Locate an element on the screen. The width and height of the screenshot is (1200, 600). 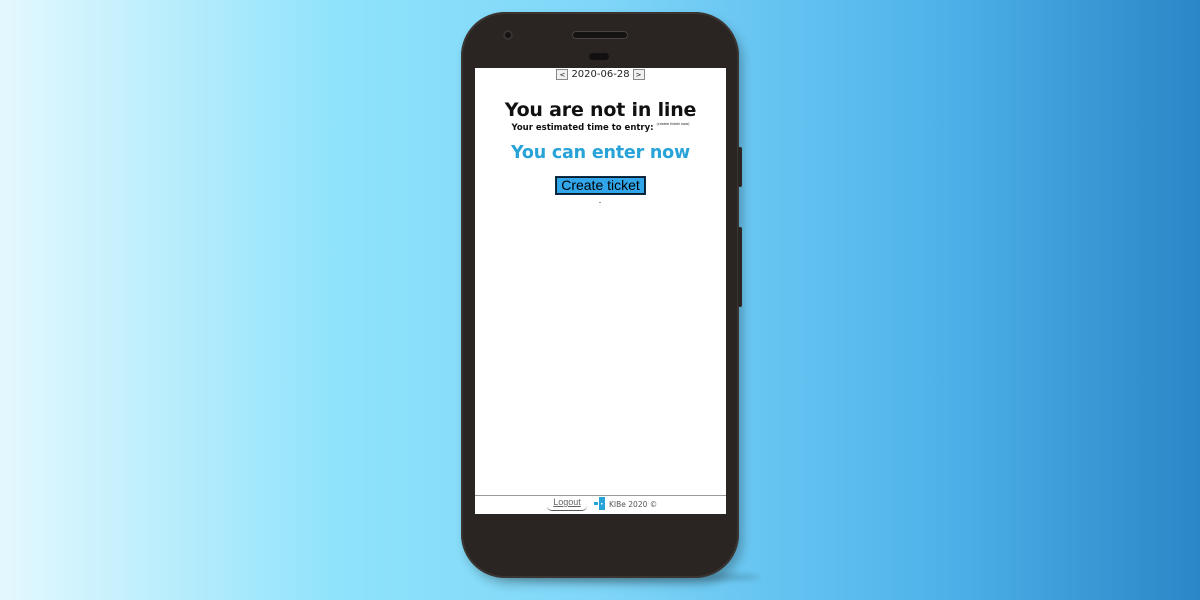
copyright-text: KIBe 2020 © is located at coordinates (633, 504).